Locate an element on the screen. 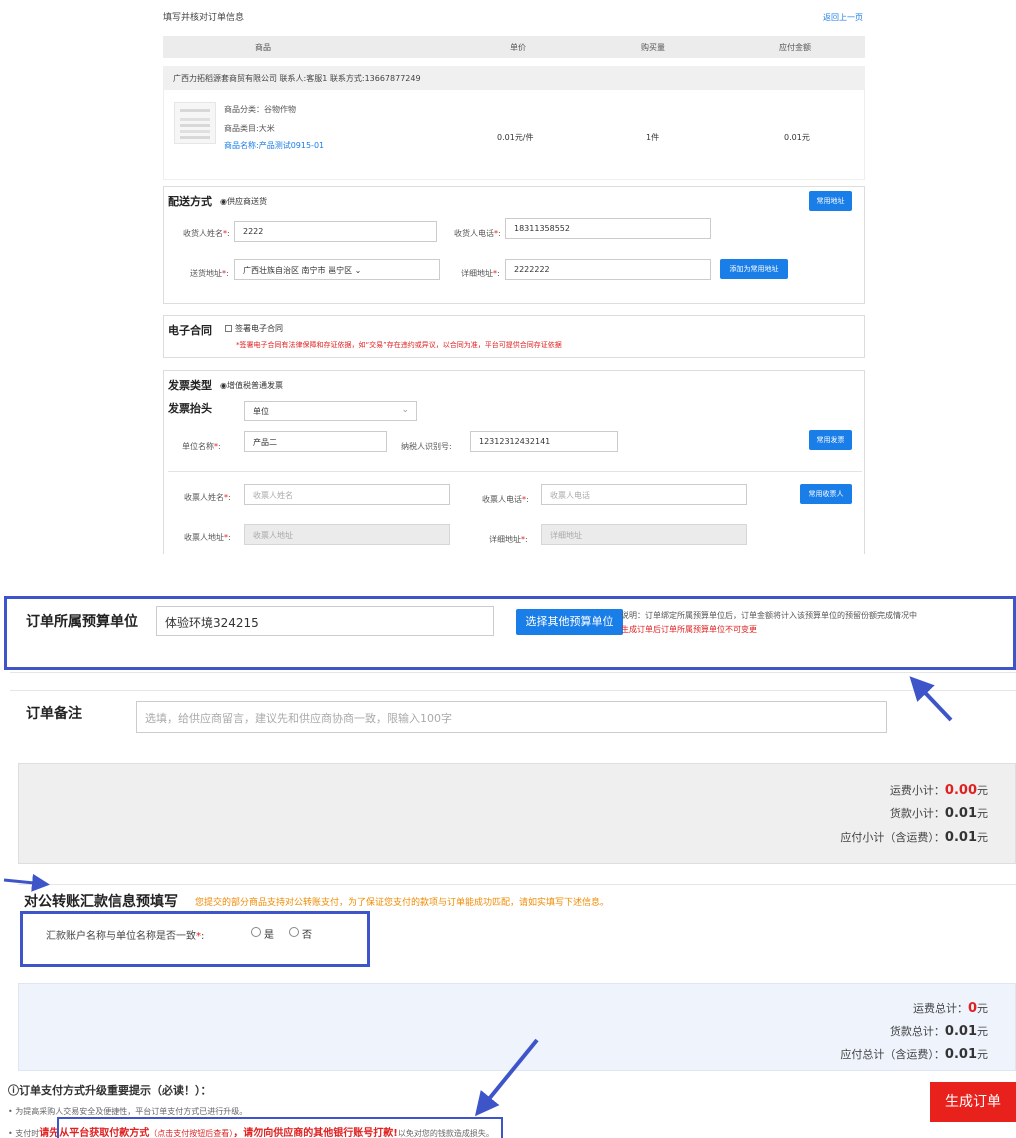 Image resolution: width=1016 pixels, height=1138 pixels. arrow-to-budget is located at coordinates (931, 699).